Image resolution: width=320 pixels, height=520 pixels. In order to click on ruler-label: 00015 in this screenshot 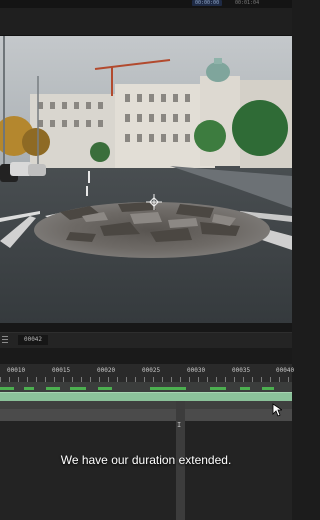, I will do `click(61, 370)`.